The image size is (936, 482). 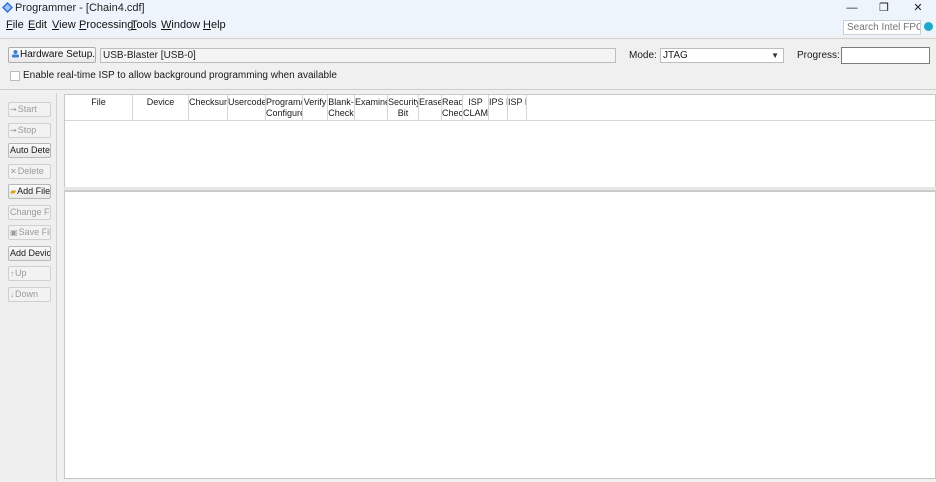 I want to click on menu-help-mnemonic: H, so click(x=207, y=25).